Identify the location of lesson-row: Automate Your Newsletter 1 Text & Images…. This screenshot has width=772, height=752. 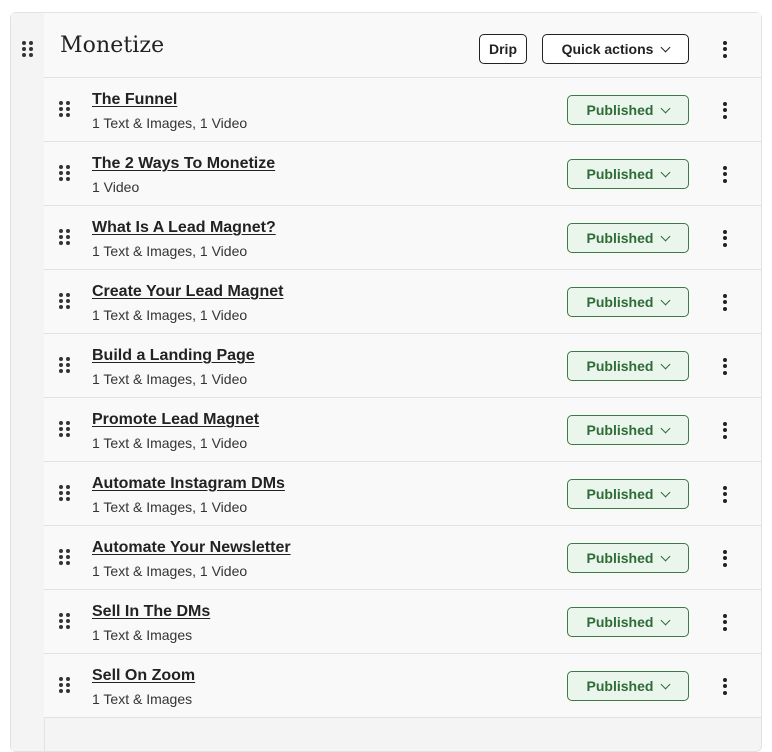
(402, 558).